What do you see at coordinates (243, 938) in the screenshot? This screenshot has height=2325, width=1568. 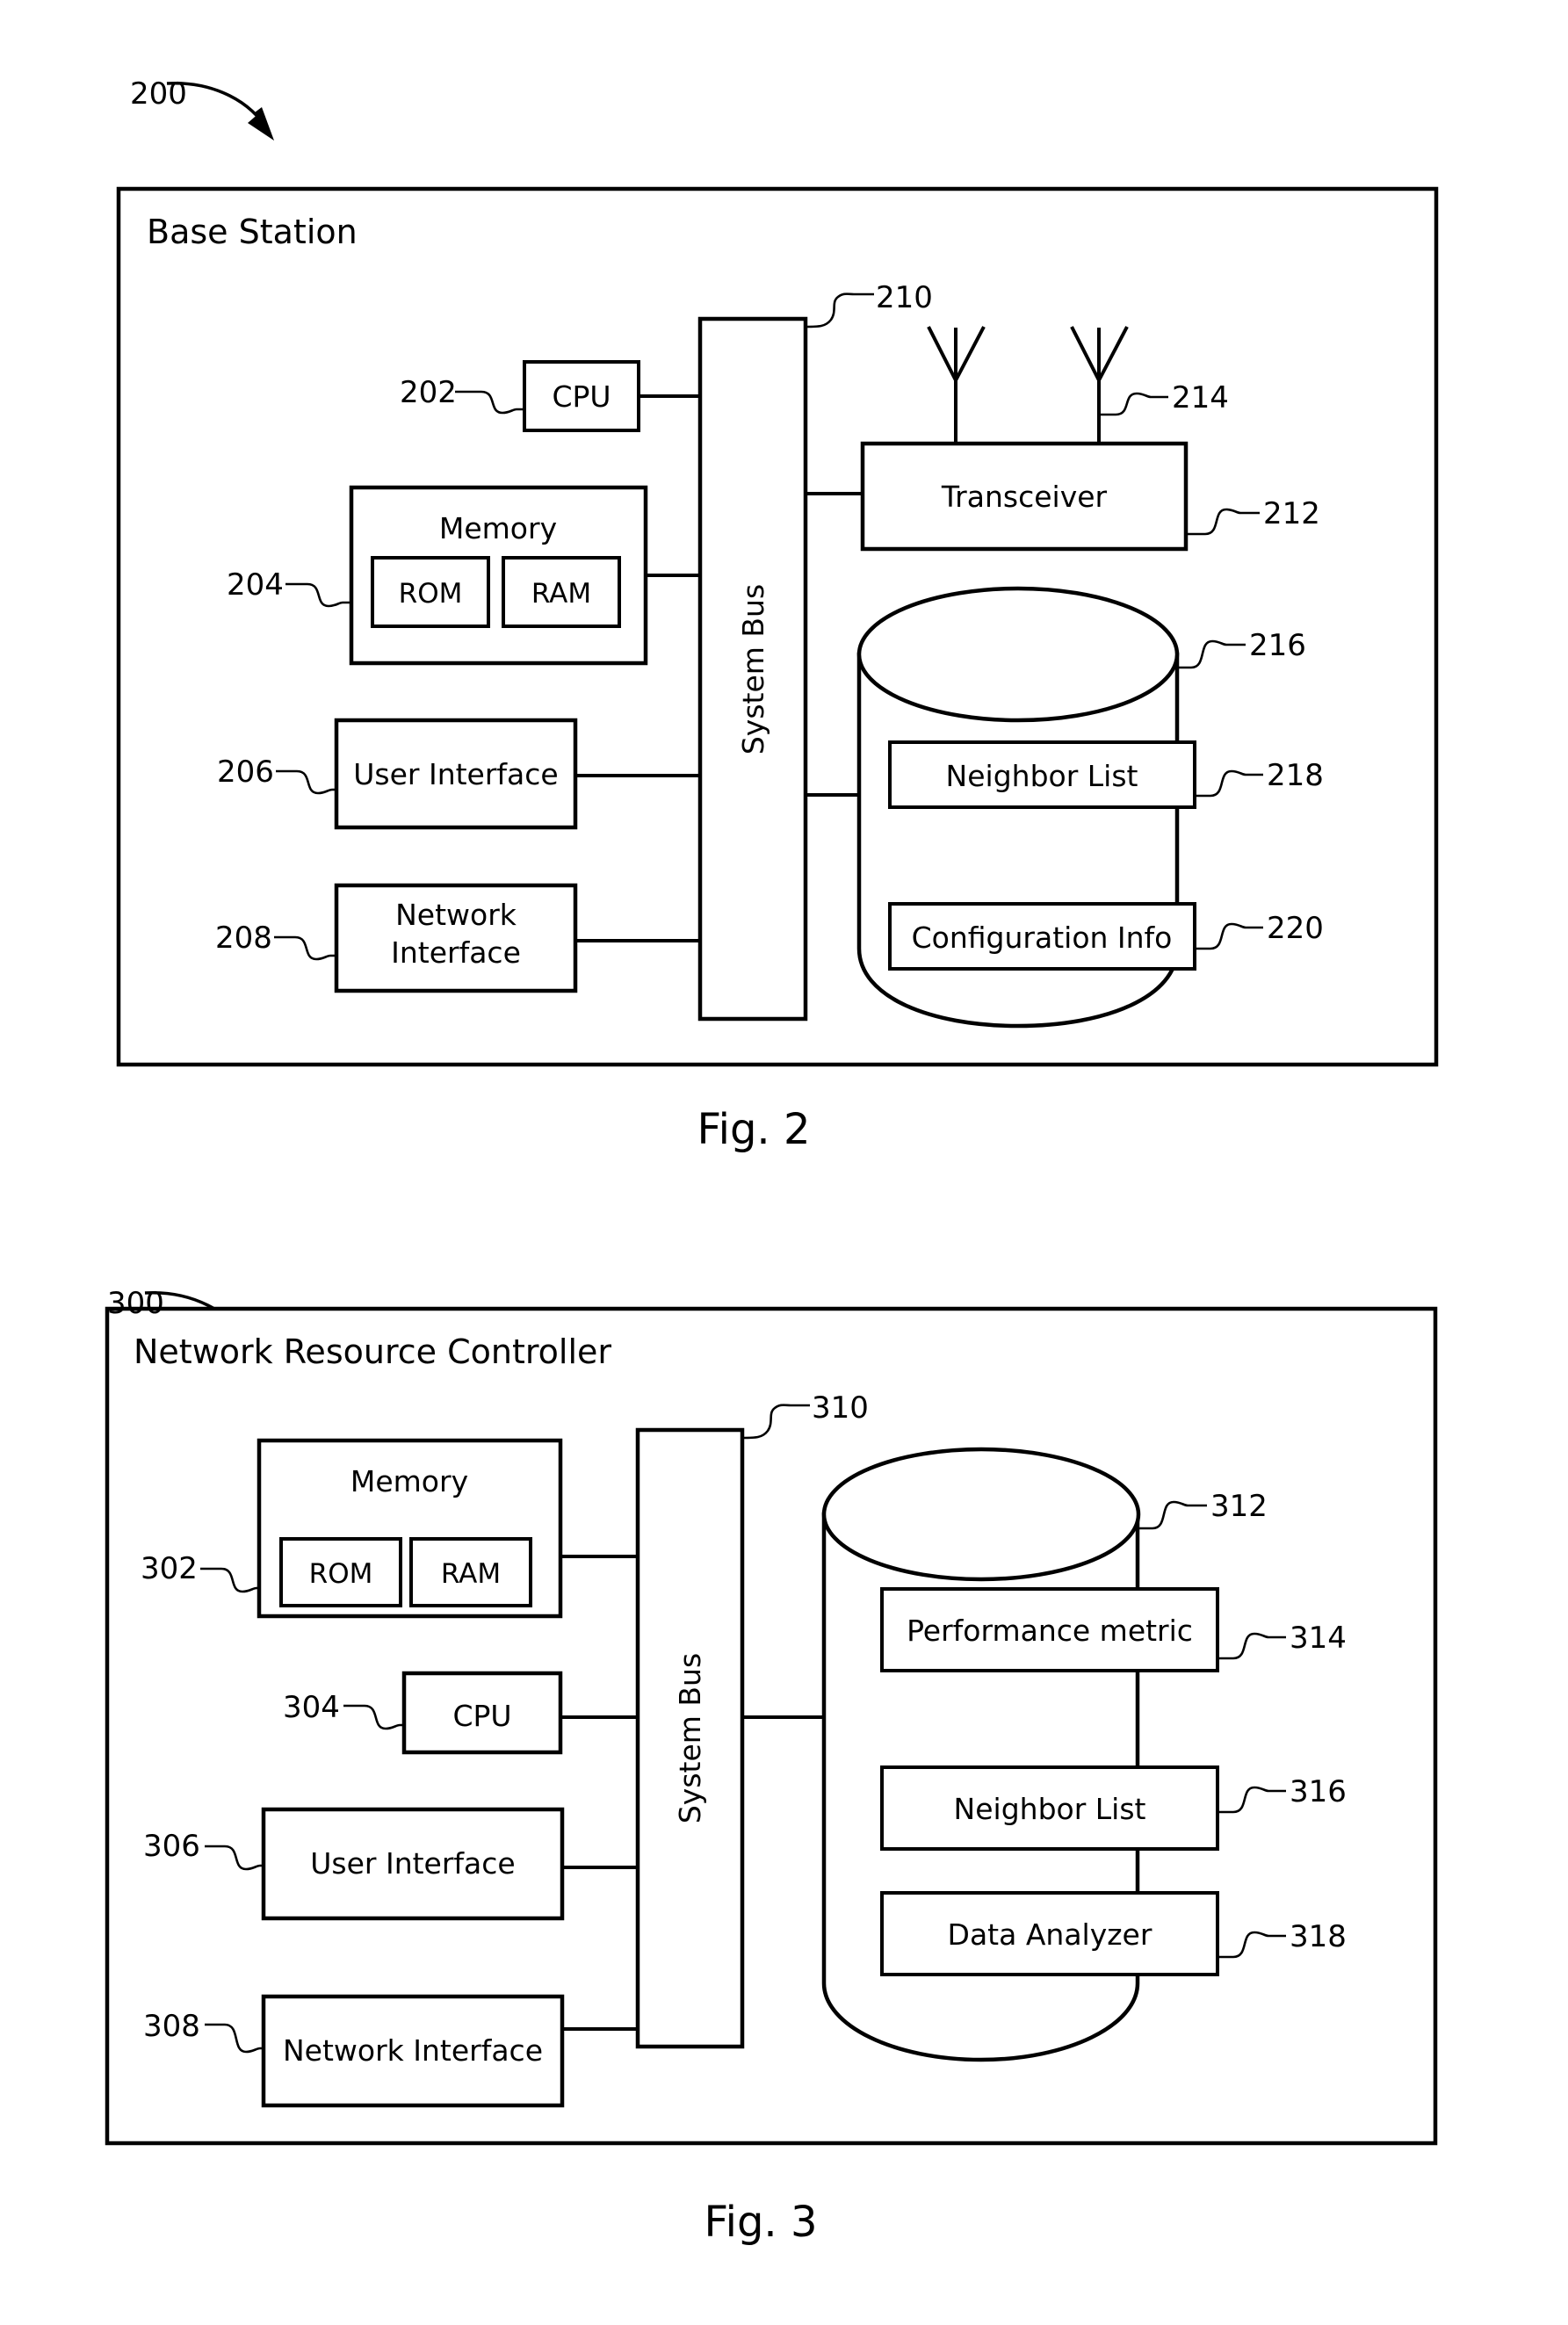 I see `ref-208: 208` at bounding box center [243, 938].